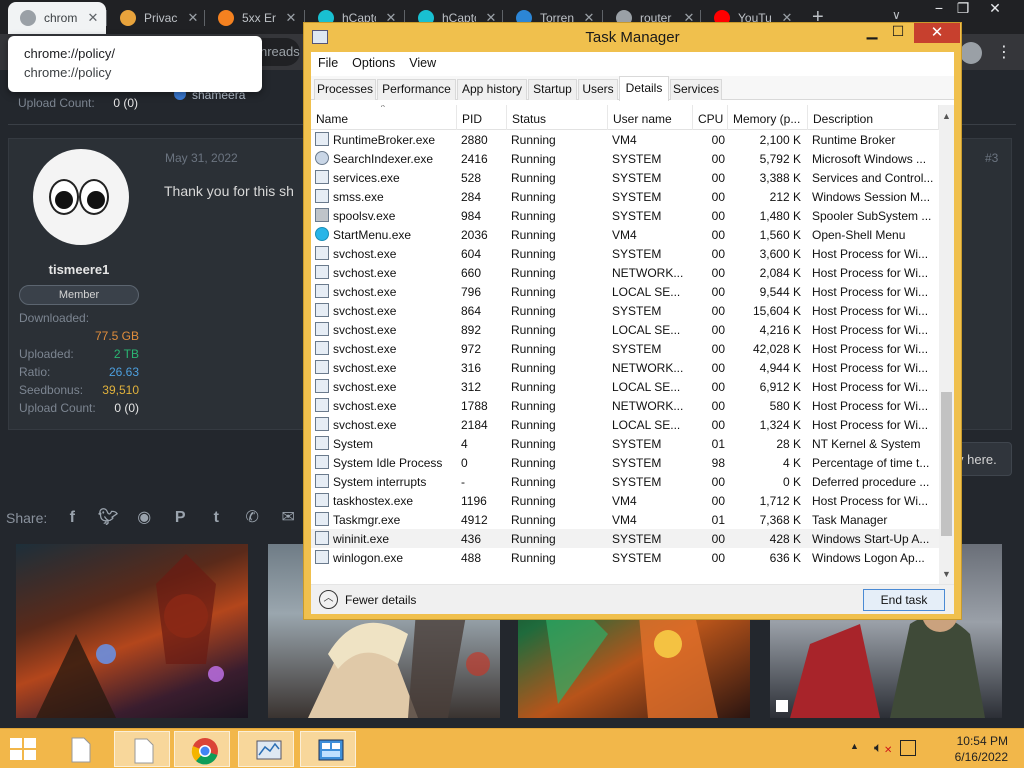  What do you see at coordinates (854, 746) in the screenshot?
I see `tray-overflow-icon: ▲` at bounding box center [854, 746].